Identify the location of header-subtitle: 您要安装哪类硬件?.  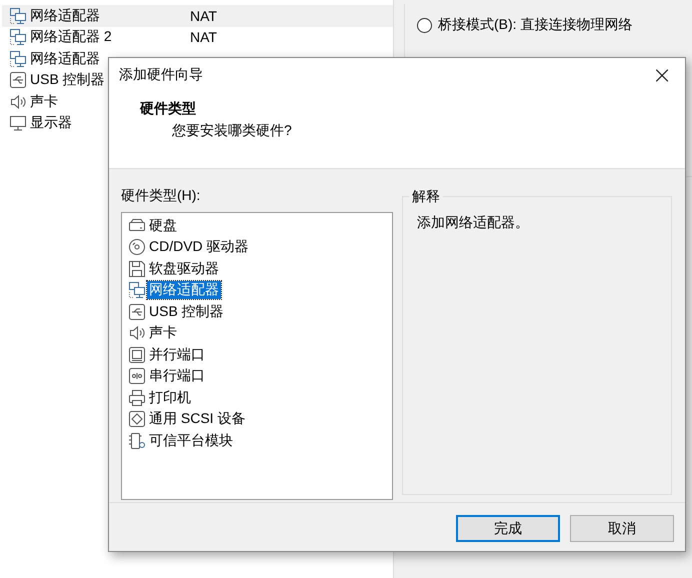
(232, 130).